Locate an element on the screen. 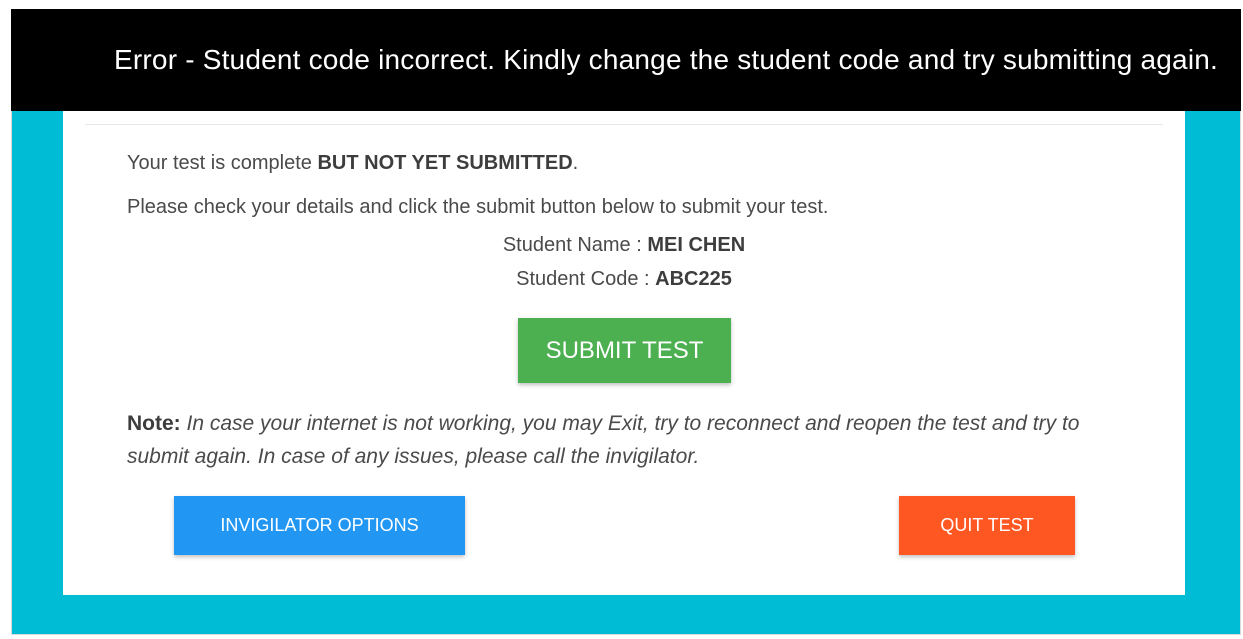 Image resolution: width=1243 pixels, height=639 pixels. status-prefix: Your test is complete is located at coordinates (222, 163).